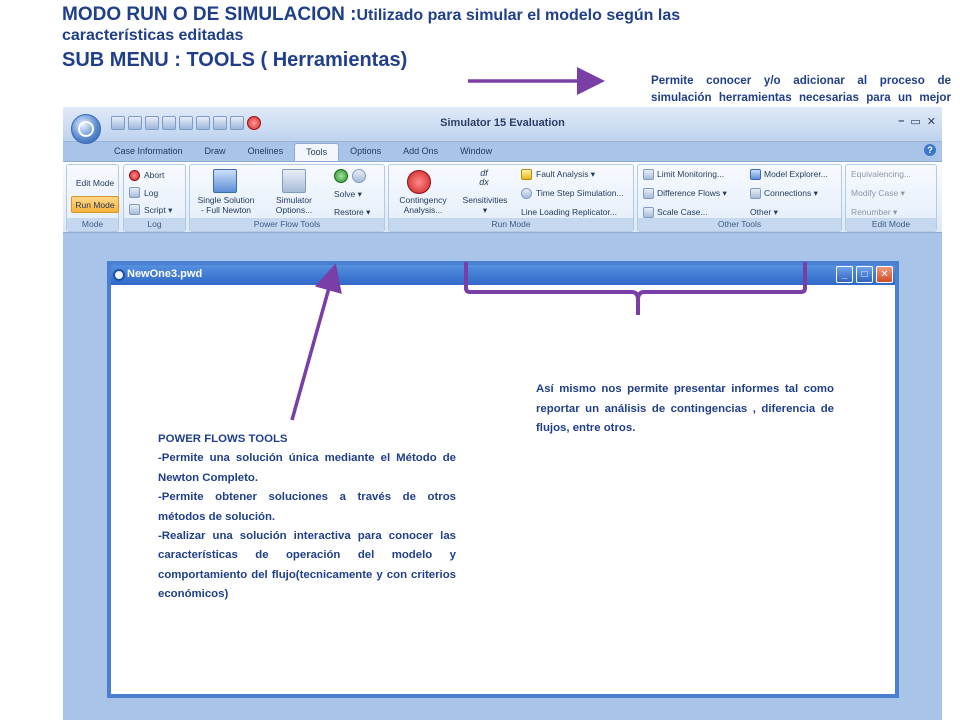  Describe the element at coordinates (692, 193) in the screenshot. I see `difference-flows-button: Difference Flows ▾` at that location.